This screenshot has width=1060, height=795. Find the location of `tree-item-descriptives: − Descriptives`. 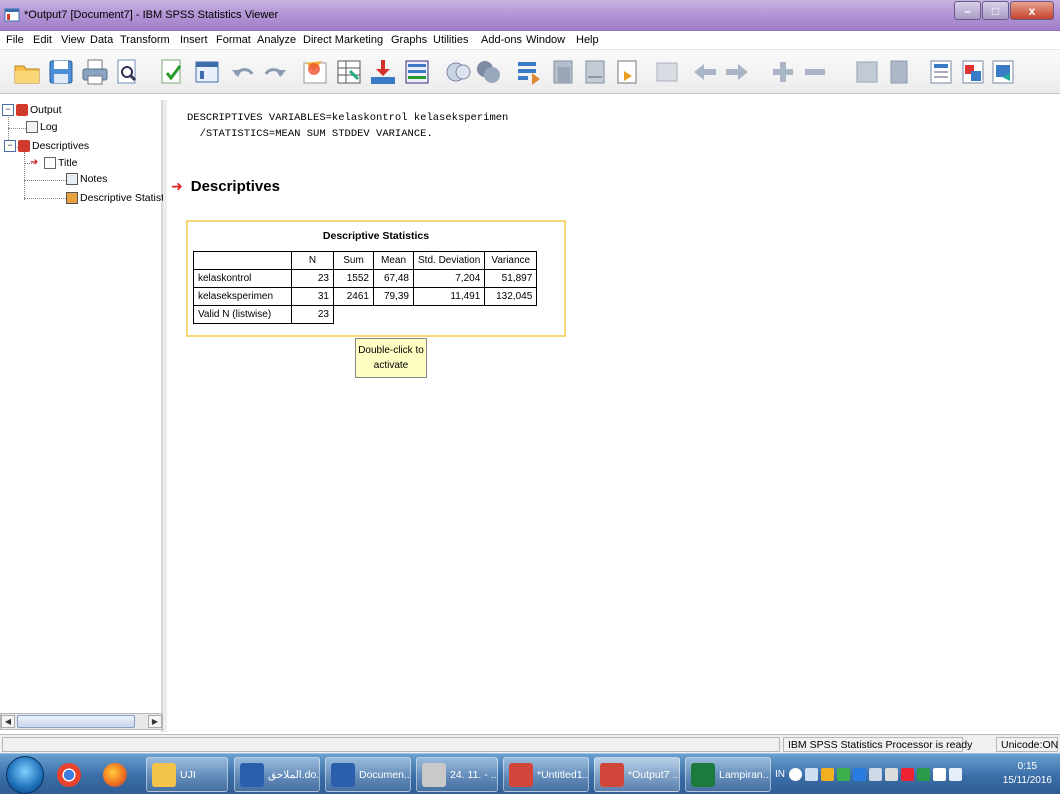

tree-item-descriptives: − Descriptives is located at coordinates (46, 146).